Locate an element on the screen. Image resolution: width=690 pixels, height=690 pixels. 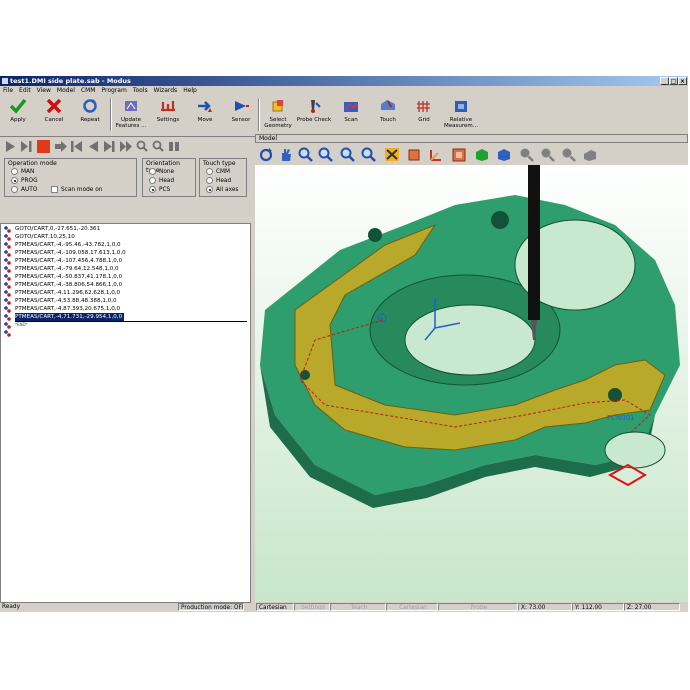
settings-button: Settings is located at coordinates (168, 116).